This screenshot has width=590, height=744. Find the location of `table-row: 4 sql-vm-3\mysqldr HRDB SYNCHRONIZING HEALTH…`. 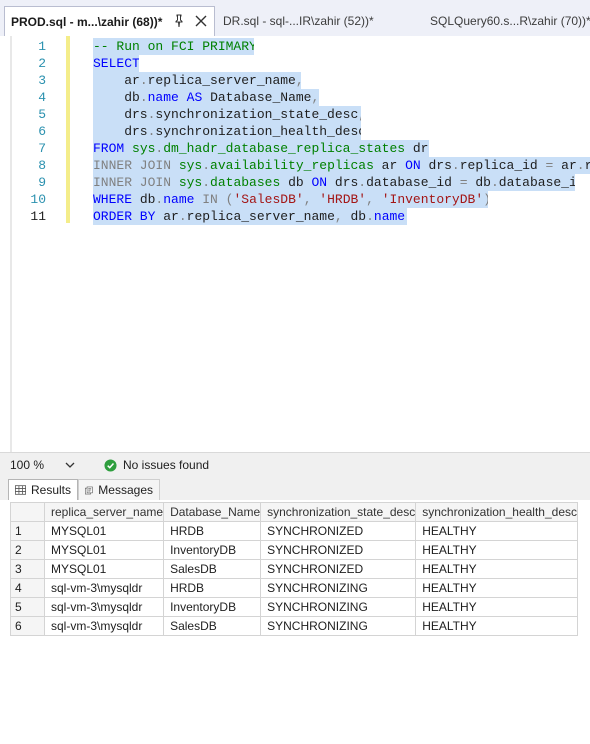

table-row: 4 sql-vm-3\mysqldr HRDB SYNCHRONIZING HEALTH… is located at coordinates (294, 588).